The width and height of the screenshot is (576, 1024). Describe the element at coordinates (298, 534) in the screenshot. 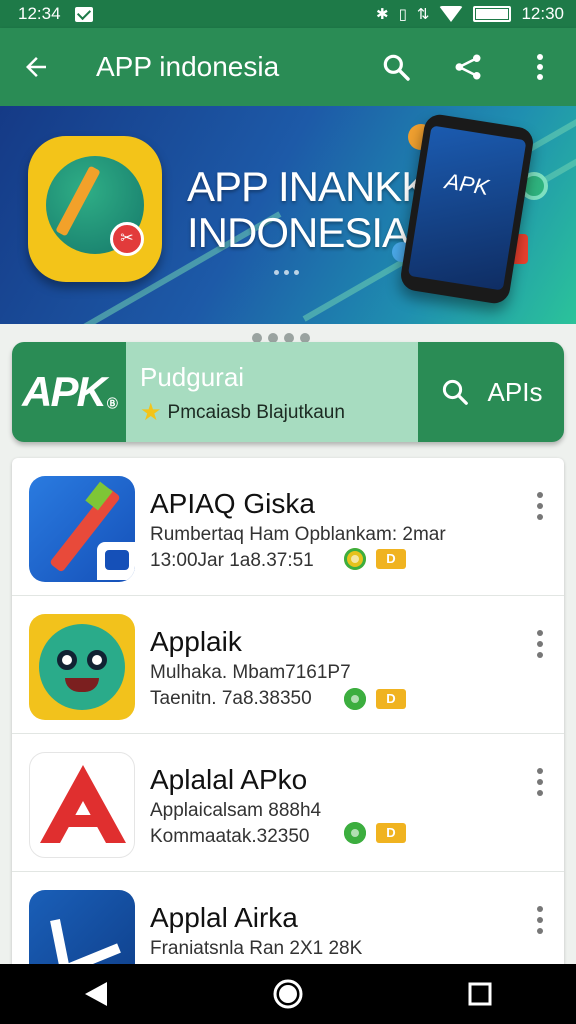

I see `app-subtitle: Rumbertaq Ham Opblankam: 2mar` at that location.